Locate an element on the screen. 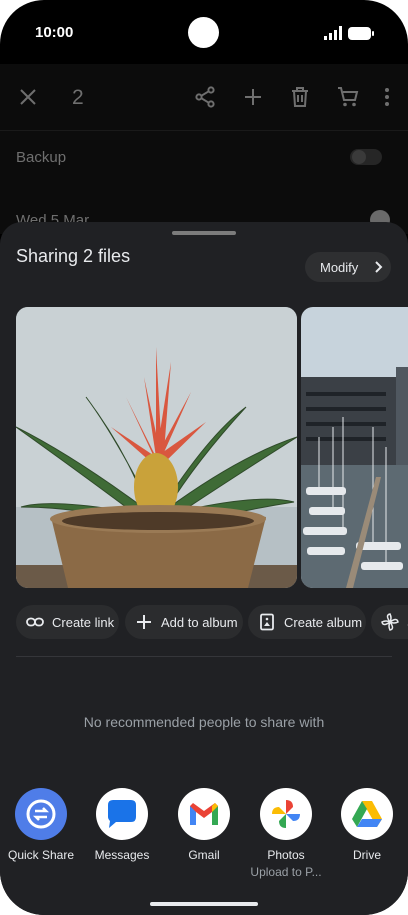 The width and height of the screenshot is (408, 915). gmail-glyph is located at coordinates (204, 814).